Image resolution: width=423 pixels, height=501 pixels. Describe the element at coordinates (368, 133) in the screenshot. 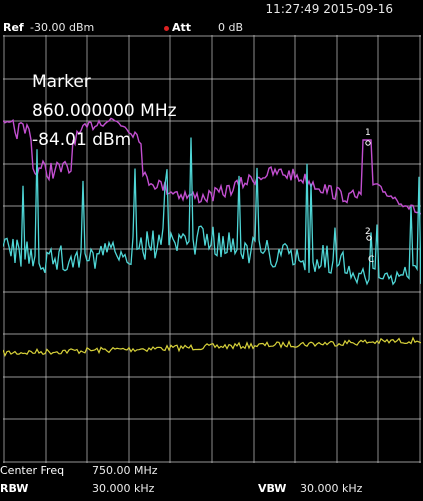

I see `marker-1-label: 1` at that location.